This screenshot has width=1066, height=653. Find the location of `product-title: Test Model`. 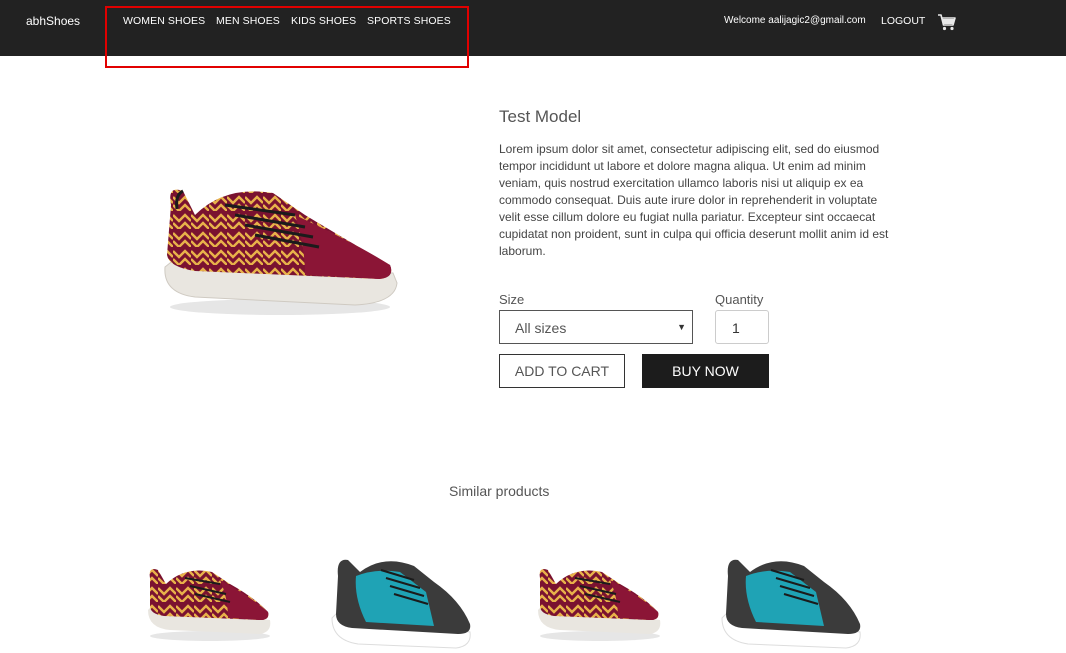

product-title: Test Model is located at coordinates (540, 116).